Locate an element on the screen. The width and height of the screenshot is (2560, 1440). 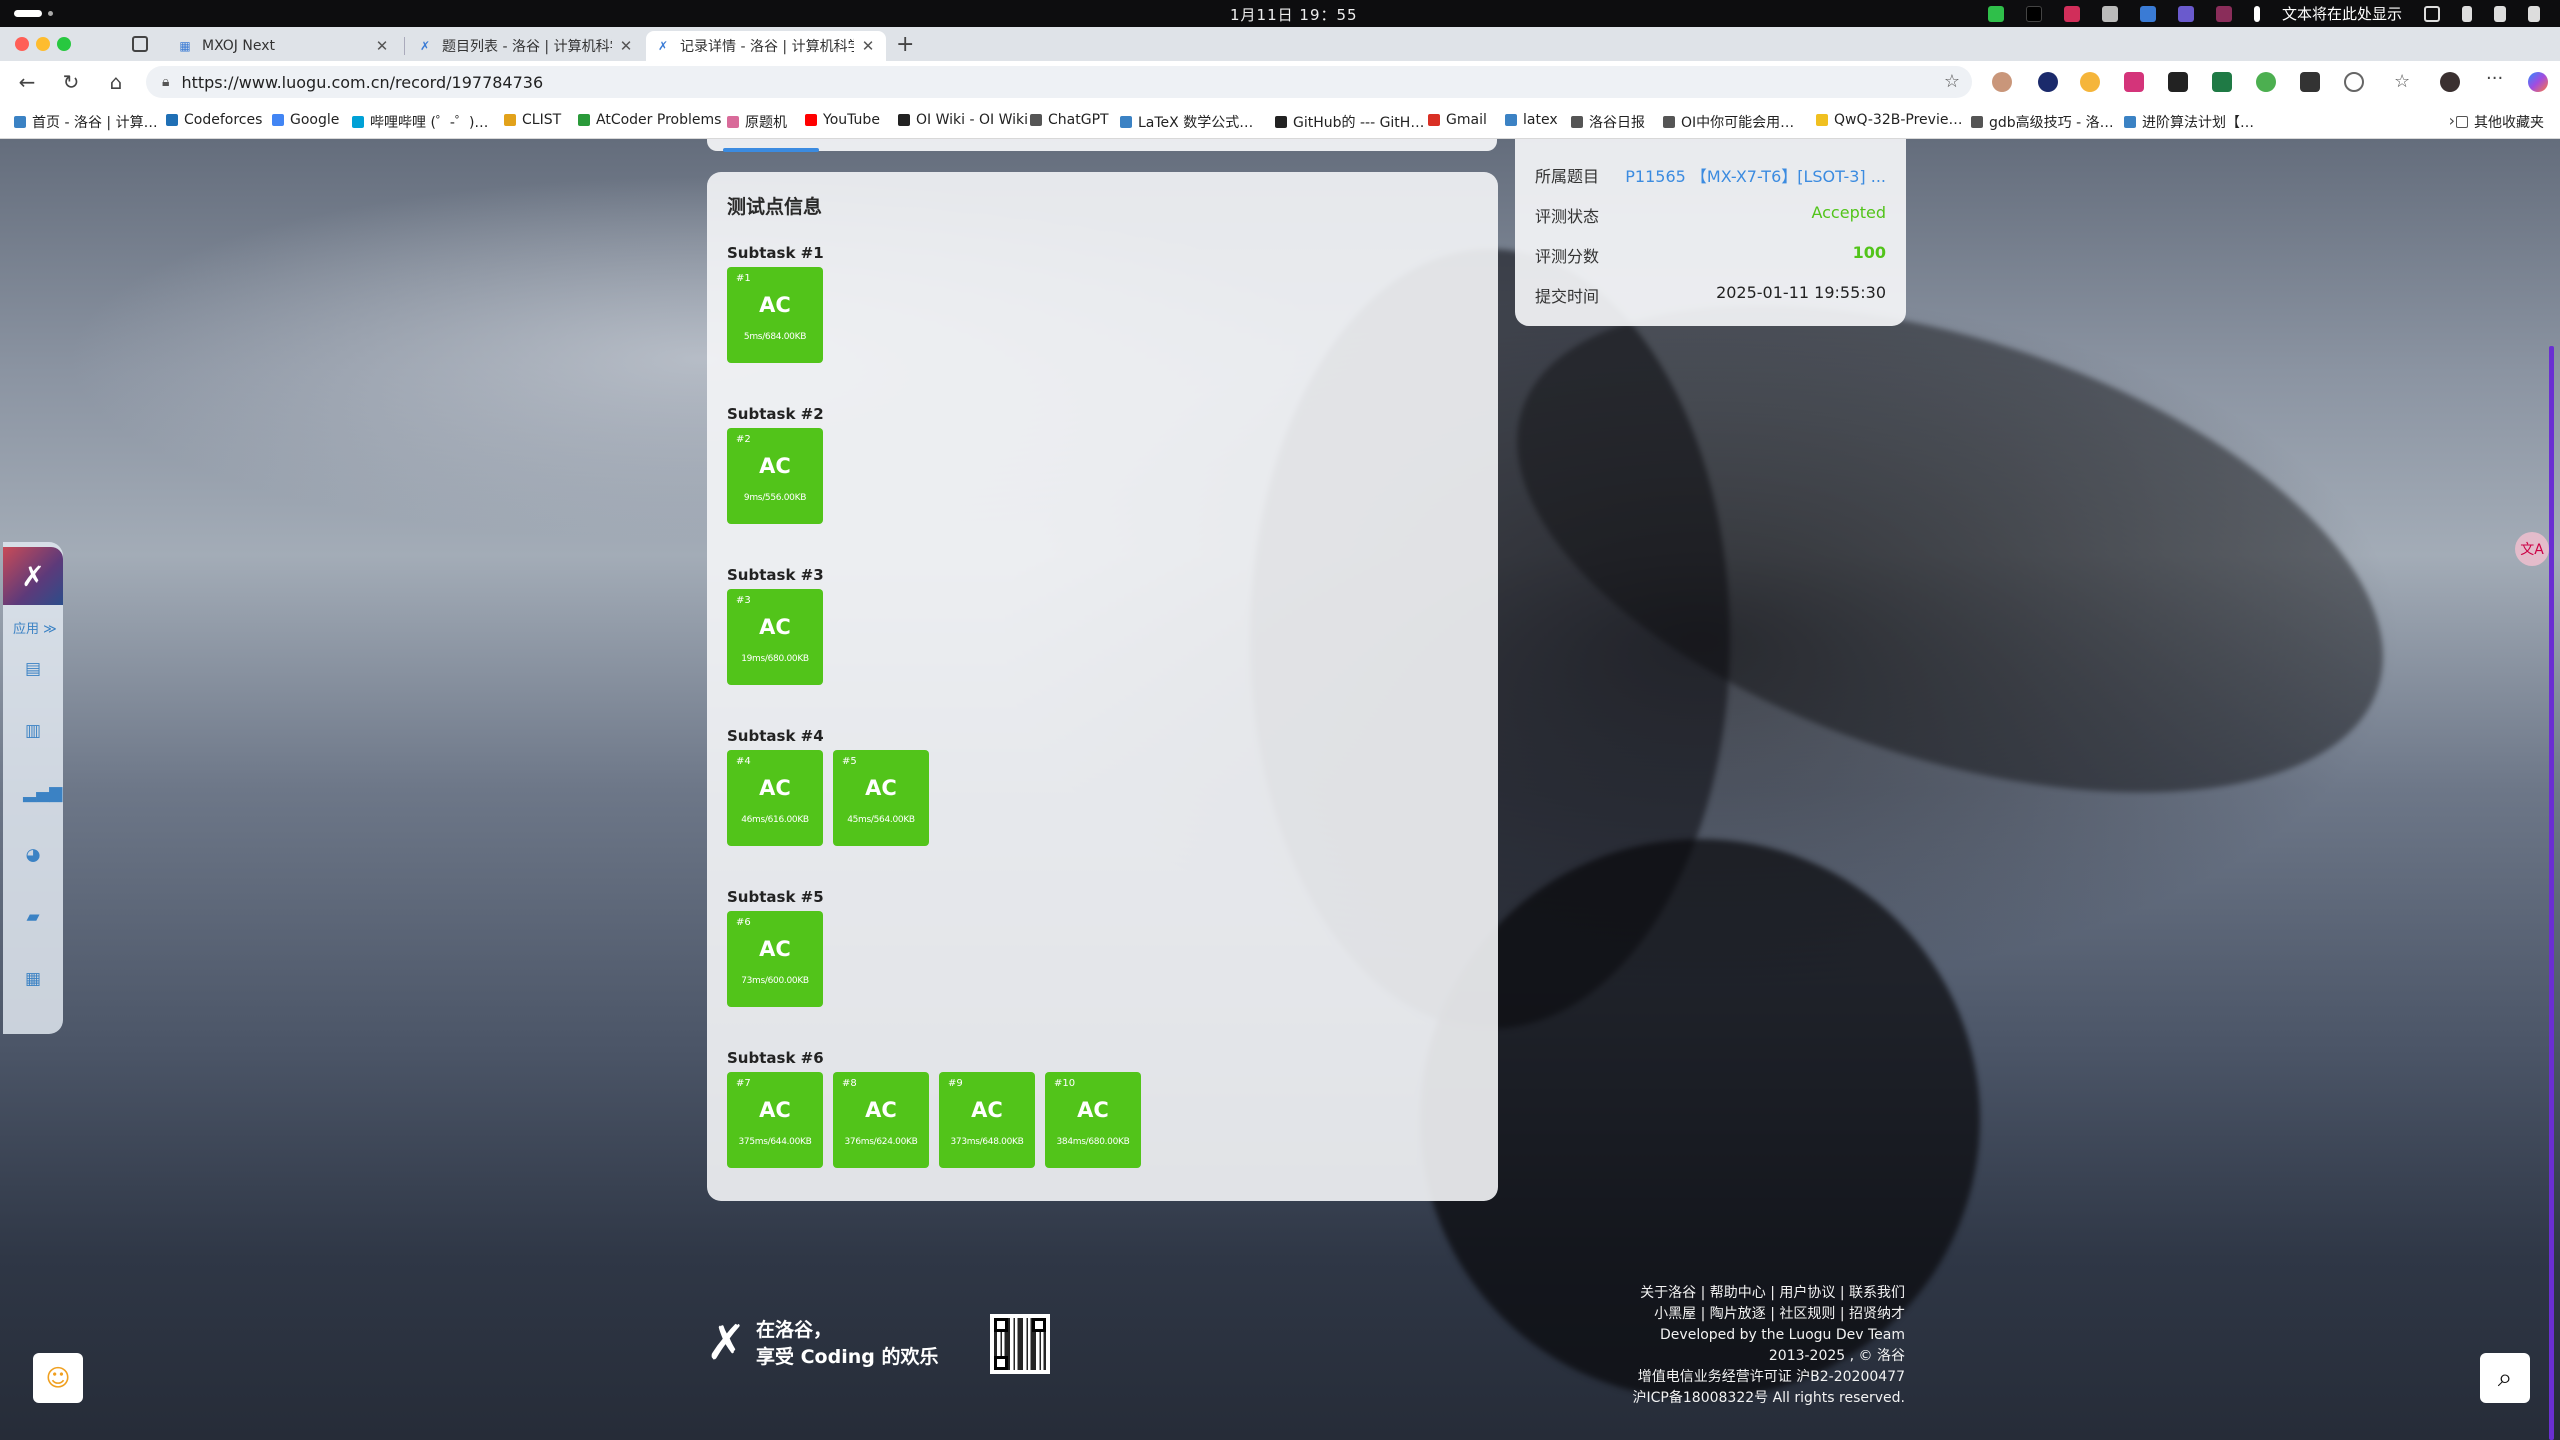
subtask-group: Subtask #5 #6 AC 73ms/600.00KB is located at coordinates (775, 947).